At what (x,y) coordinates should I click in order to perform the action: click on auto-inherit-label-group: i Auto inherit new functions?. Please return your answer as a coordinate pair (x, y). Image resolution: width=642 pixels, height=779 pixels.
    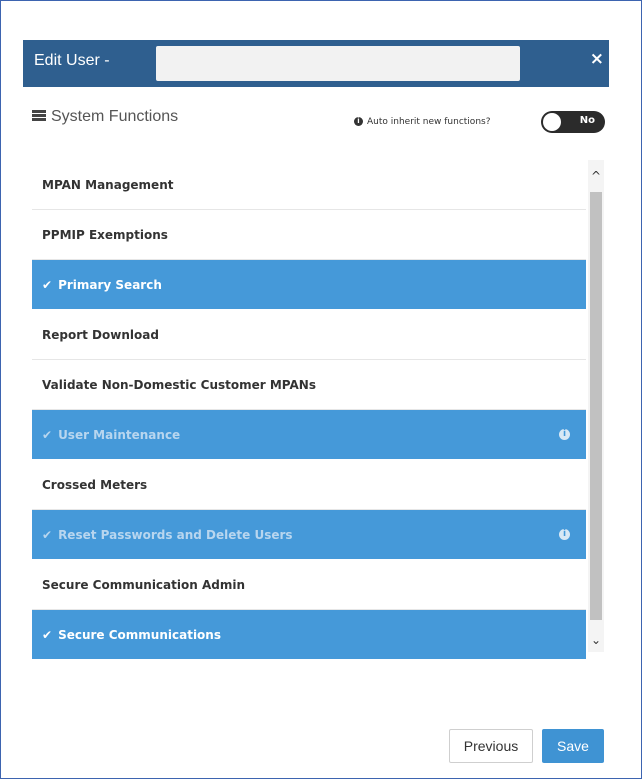
    Looking at the image, I should click on (422, 122).